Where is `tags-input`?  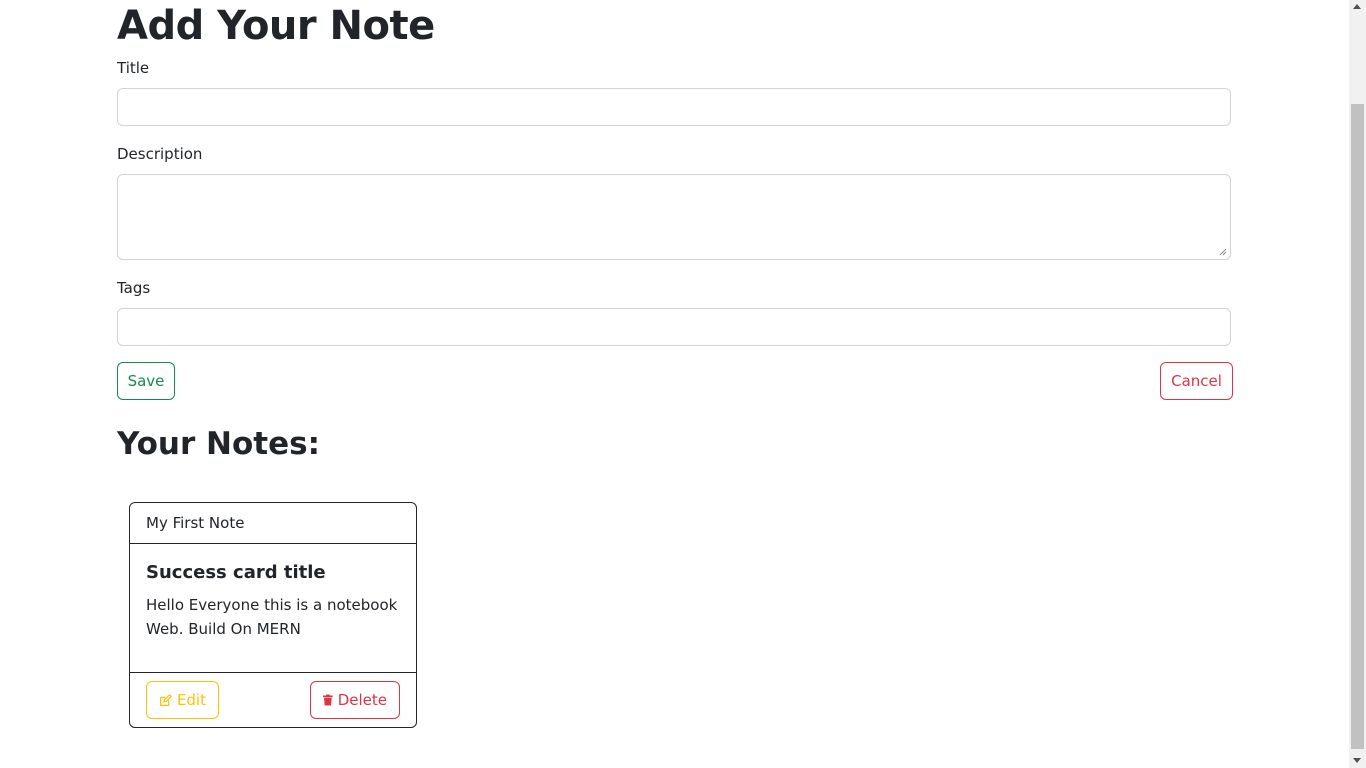 tags-input is located at coordinates (674, 327).